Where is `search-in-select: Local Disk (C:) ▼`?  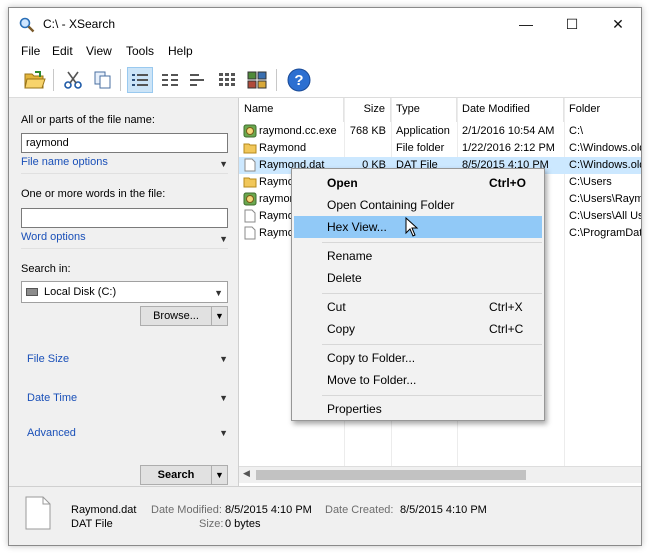 search-in-select: Local Disk (C:) ▼ is located at coordinates (124, 292).